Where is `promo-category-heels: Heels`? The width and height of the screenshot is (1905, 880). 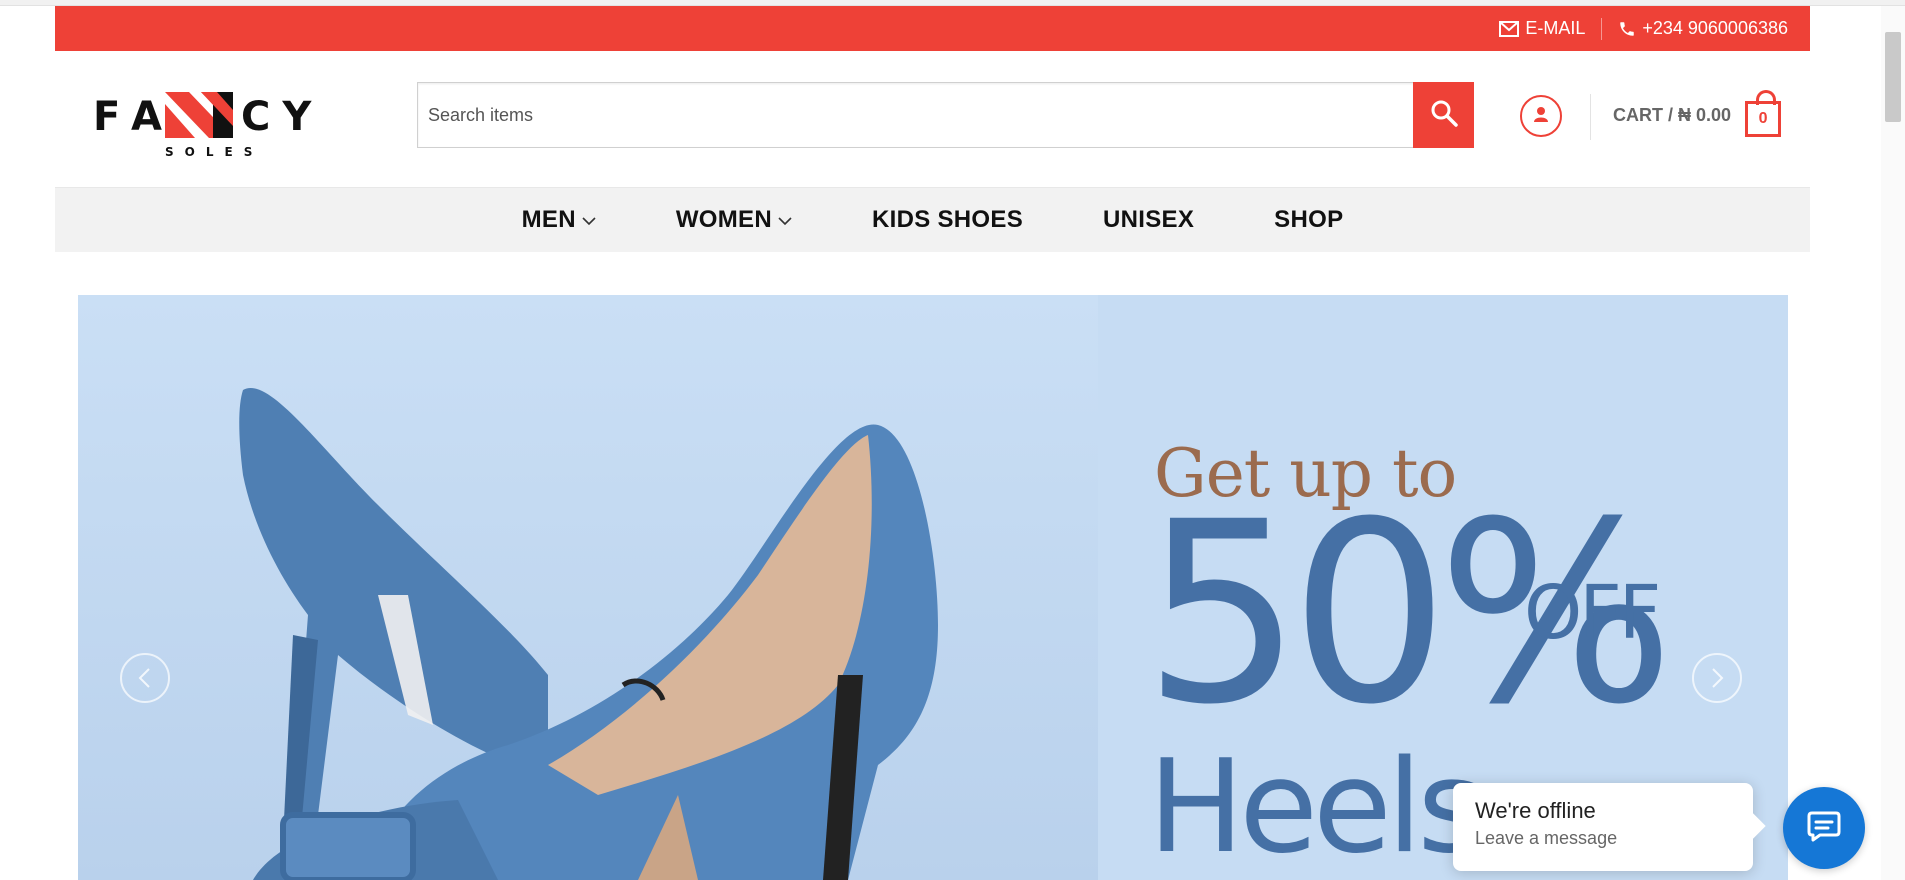
promo-category-heels: Heels is located at coordinates (1316, 806).